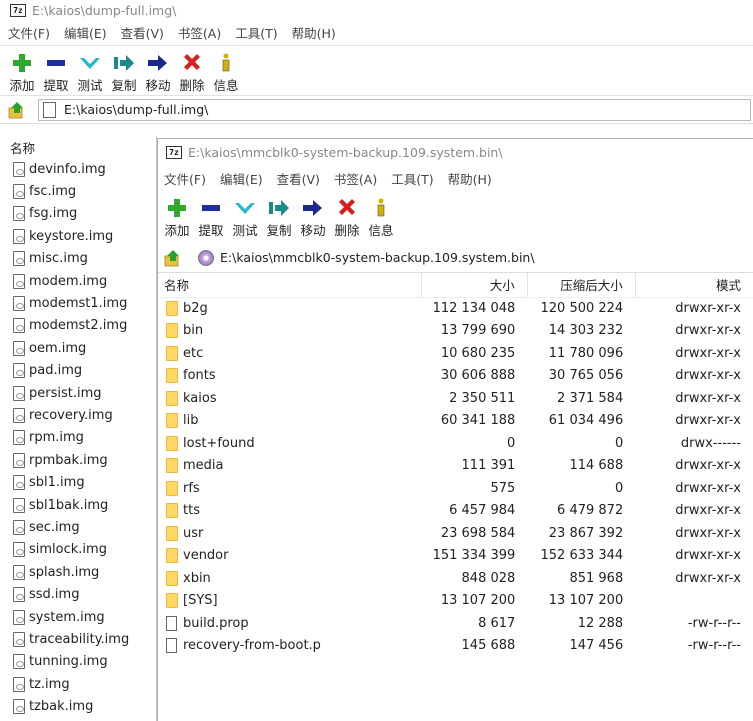 The image size is (753, 721). I want to click on cell-size: 151 334 399, so click(474, 556).